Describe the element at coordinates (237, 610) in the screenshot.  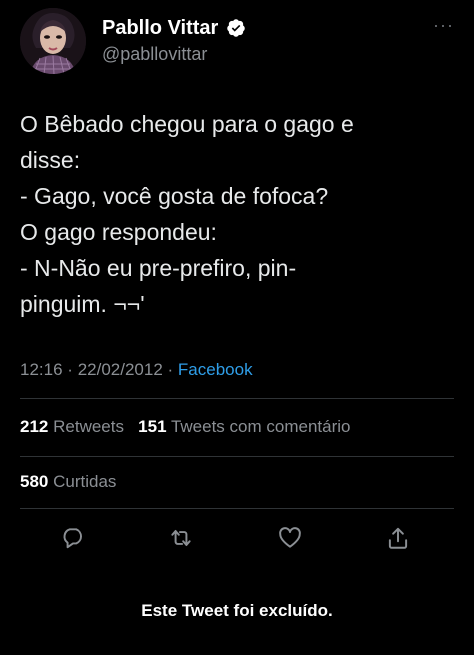
I see `deleted-notice: Este Tweet foi excluído.` at that location.